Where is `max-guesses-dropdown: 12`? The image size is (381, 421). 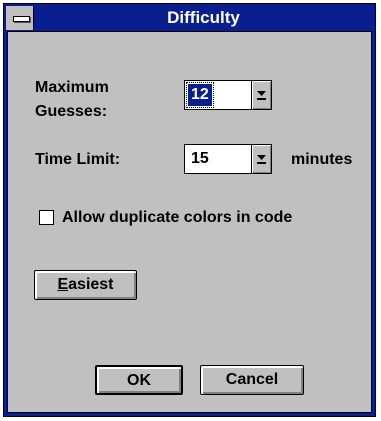
max-guesses-dropdown: 12 is located at coordinates (228, 95).